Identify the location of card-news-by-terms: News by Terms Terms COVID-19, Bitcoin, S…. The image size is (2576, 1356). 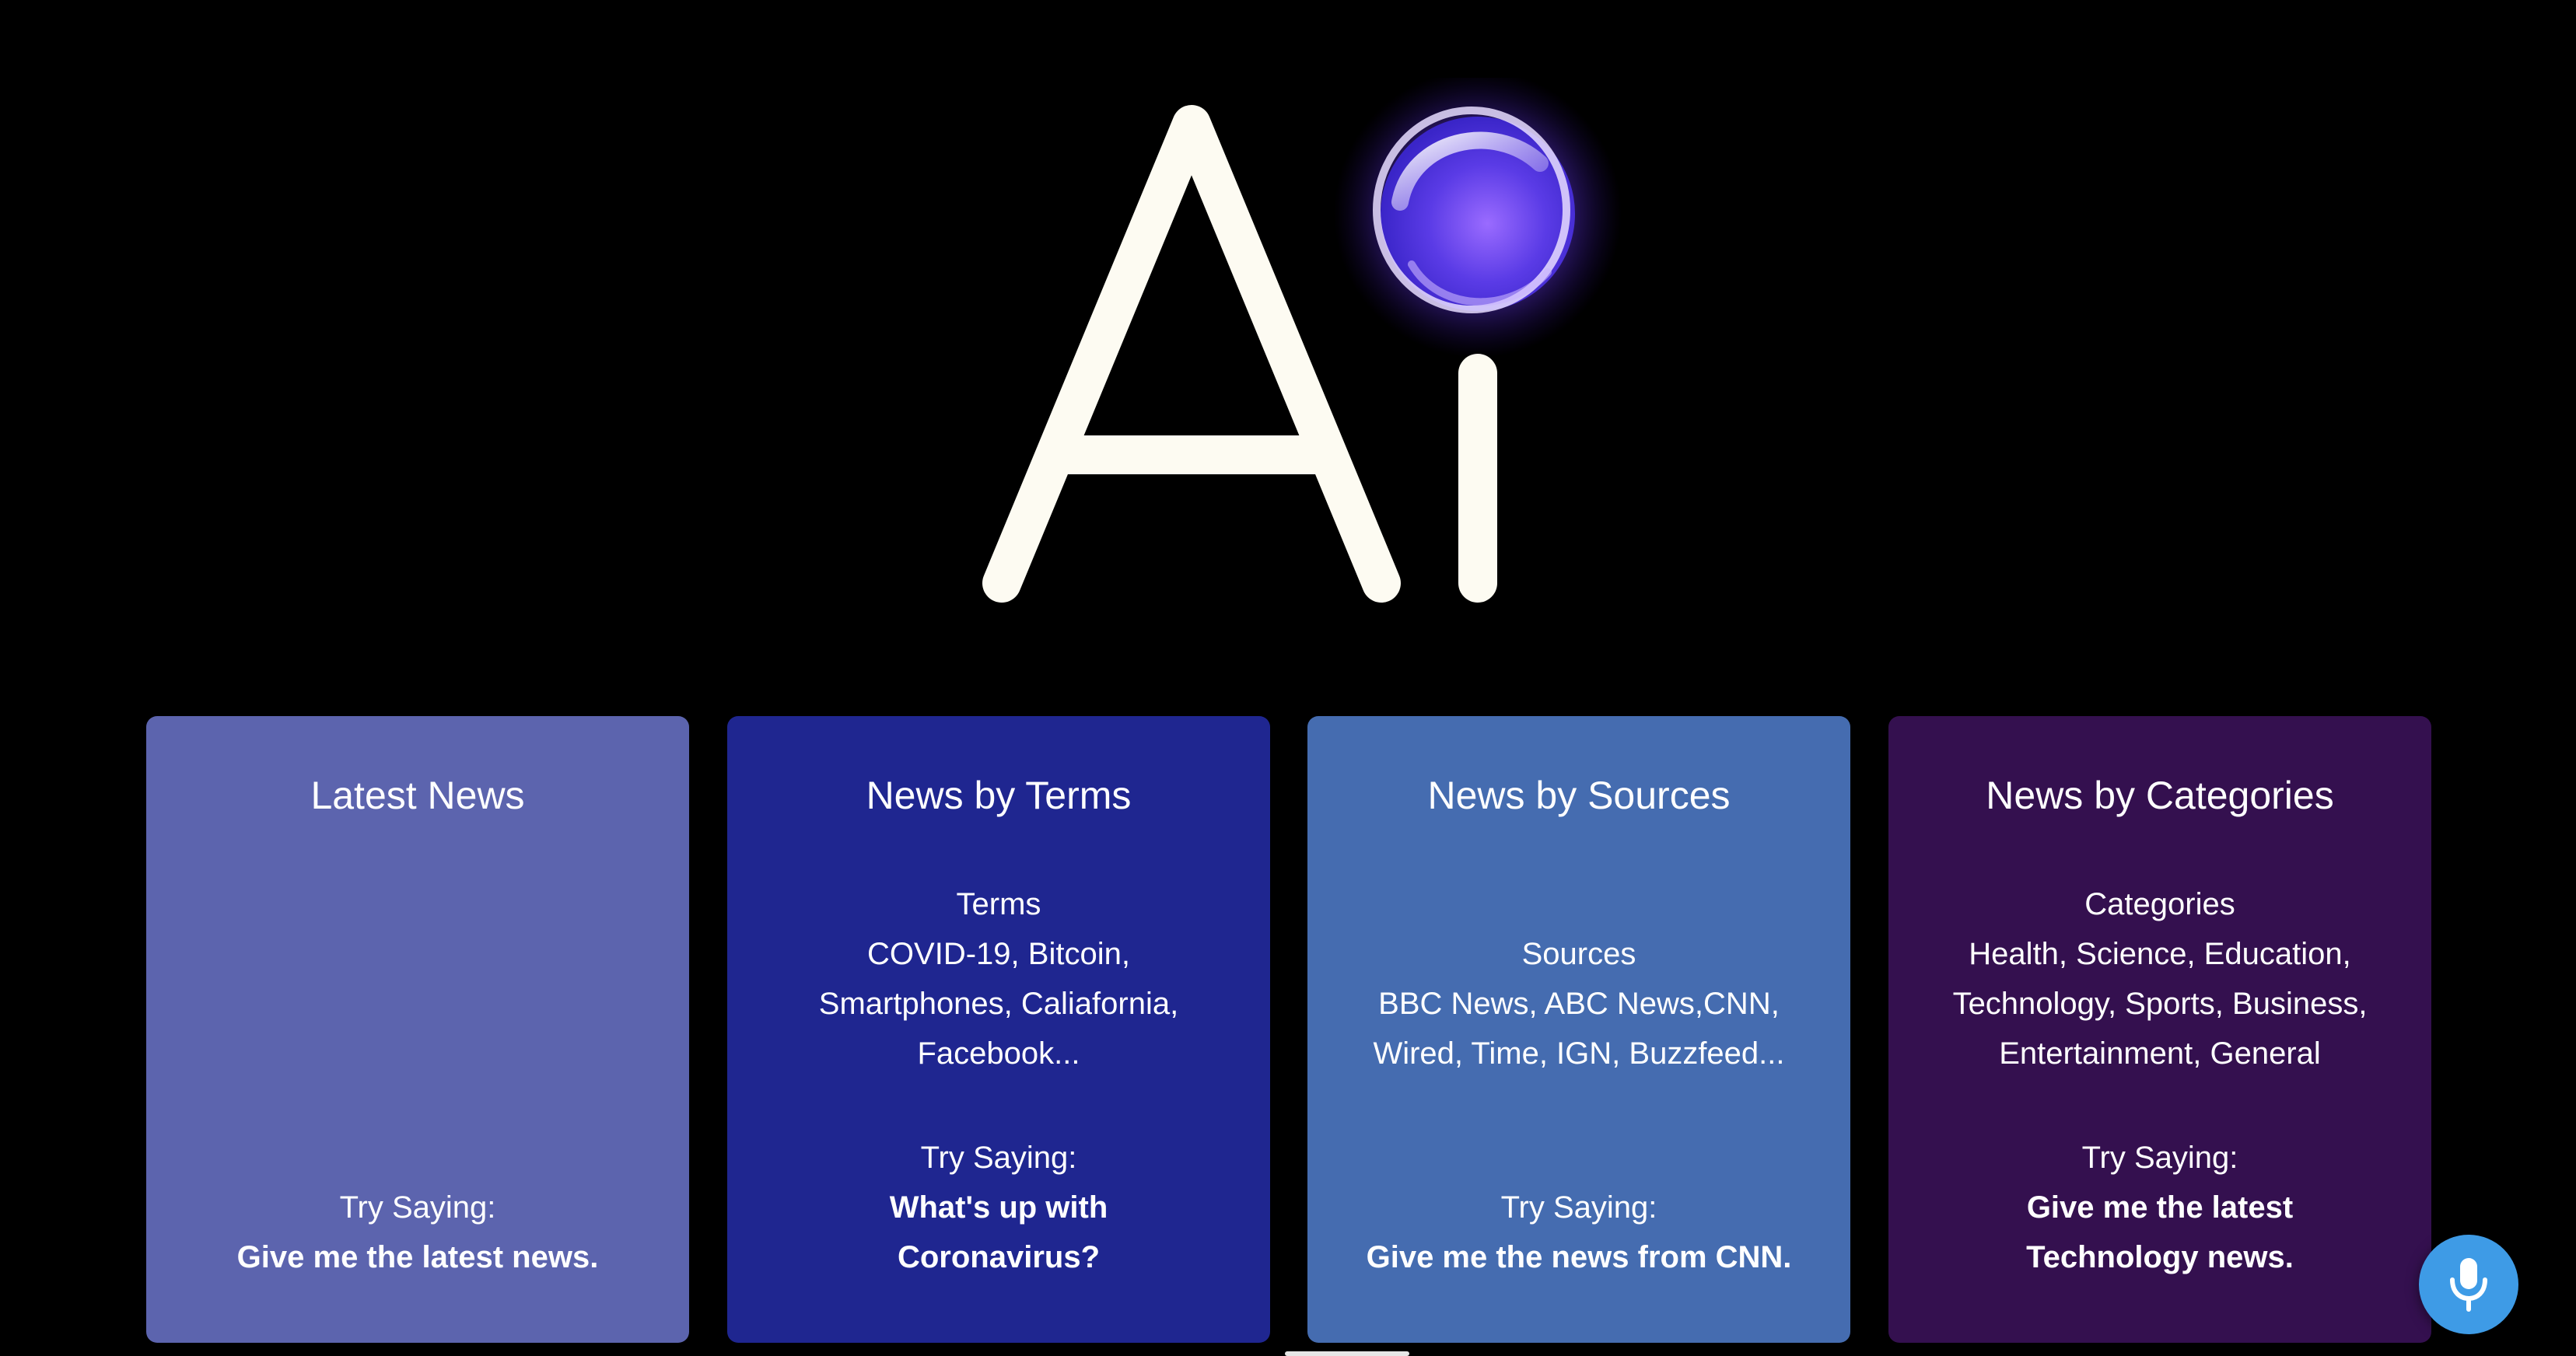
(999, 1029).